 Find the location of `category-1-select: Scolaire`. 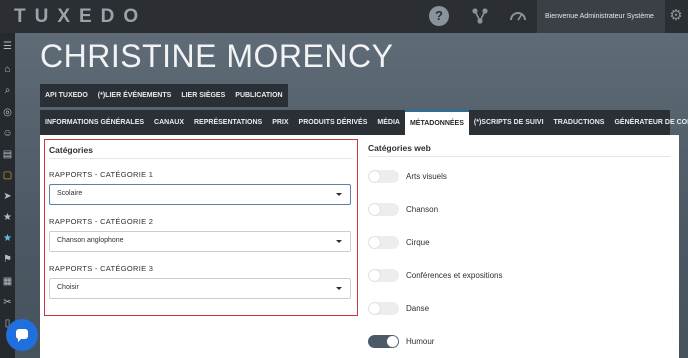

category-1-select: Scolaire is located at coordinates (200, 194).